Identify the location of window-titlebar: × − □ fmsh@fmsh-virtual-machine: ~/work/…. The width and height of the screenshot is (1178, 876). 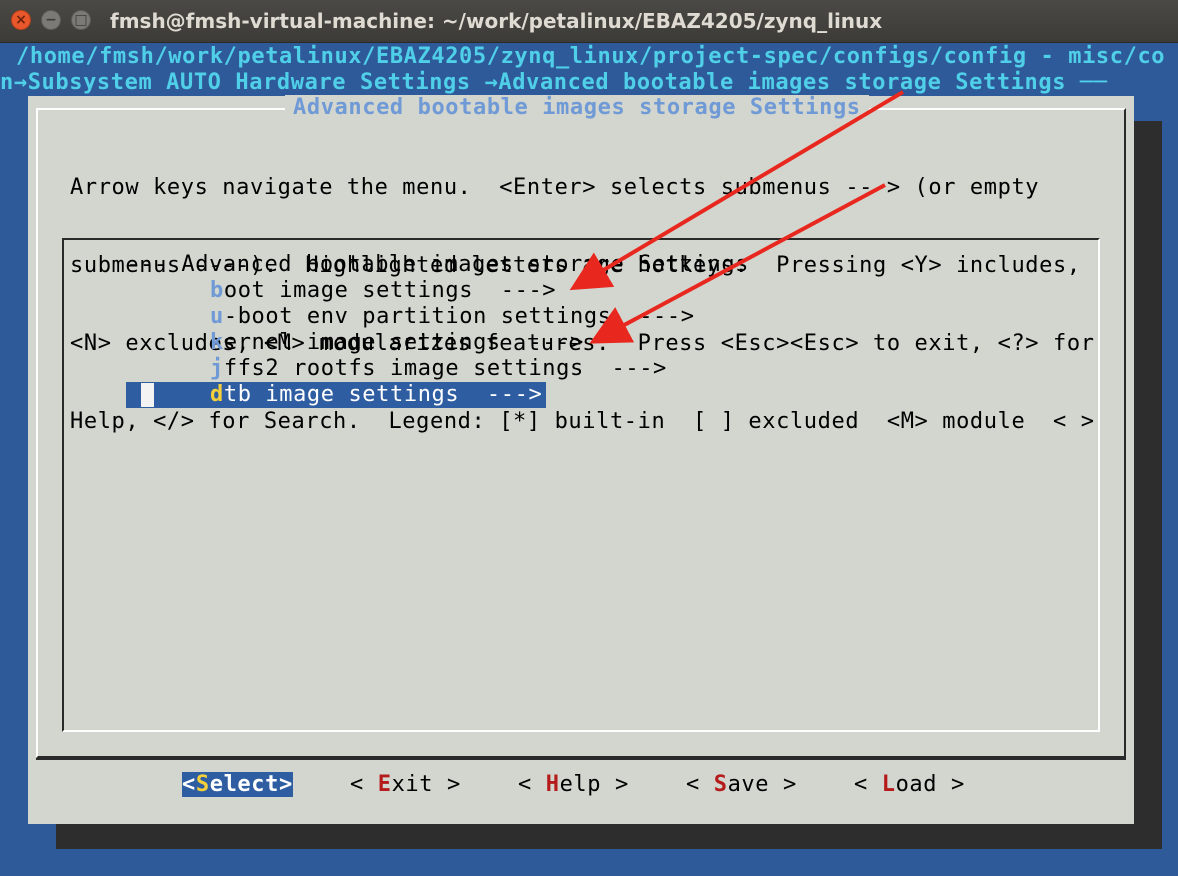
(589, 21).